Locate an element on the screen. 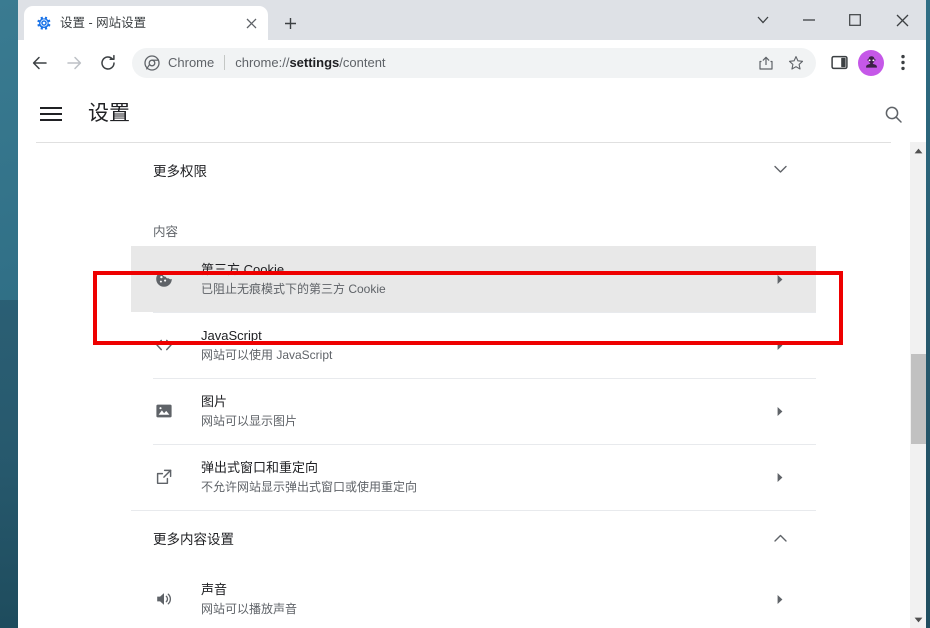 This screenshot has width=930, height=628. tab-strip: 设置 - 网站设置 is located at coordinates (472, 20).